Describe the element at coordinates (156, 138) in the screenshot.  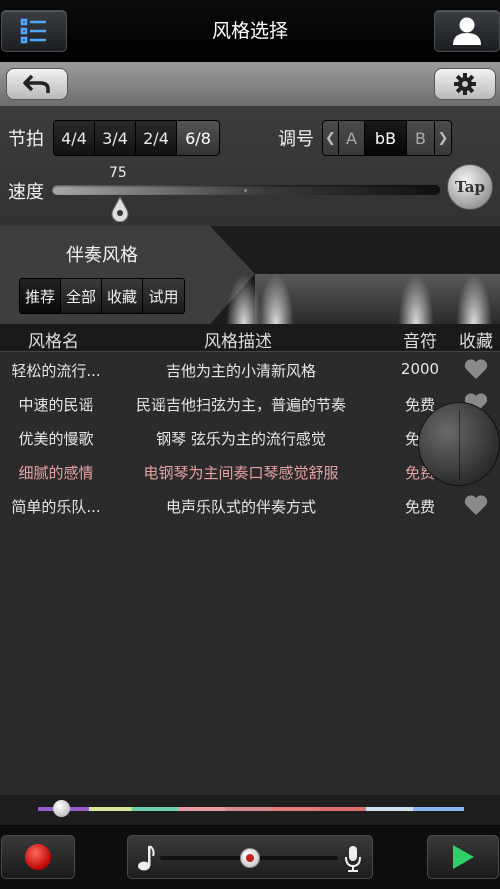
I see `beat-option: 2/4` at that location.